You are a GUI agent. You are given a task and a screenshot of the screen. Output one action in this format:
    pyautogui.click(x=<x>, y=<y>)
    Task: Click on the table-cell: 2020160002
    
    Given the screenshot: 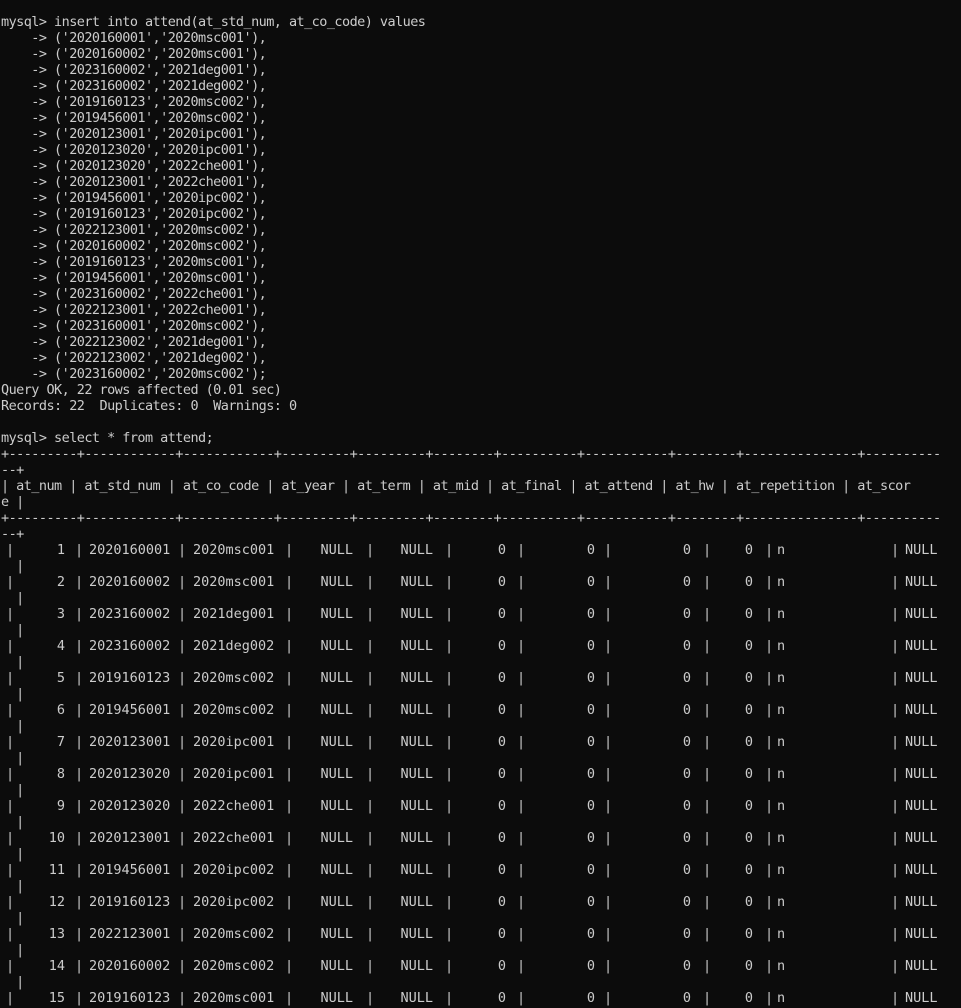 What is the action you would take?
    pyautogui.click(x=130, y=966)
    